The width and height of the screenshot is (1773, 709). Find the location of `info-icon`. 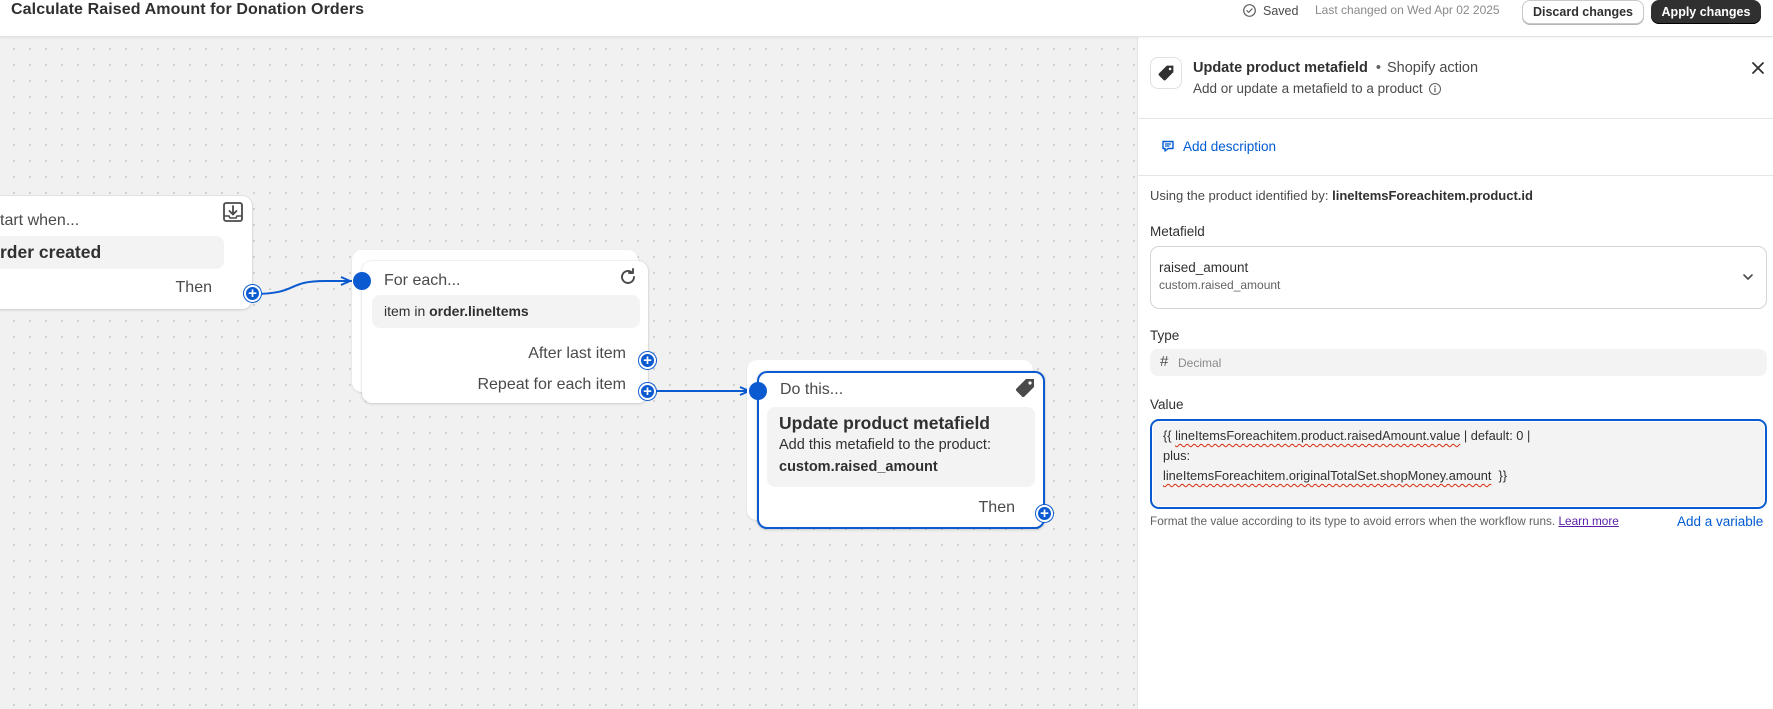

info-icon is located at coordinates (1435, 89).